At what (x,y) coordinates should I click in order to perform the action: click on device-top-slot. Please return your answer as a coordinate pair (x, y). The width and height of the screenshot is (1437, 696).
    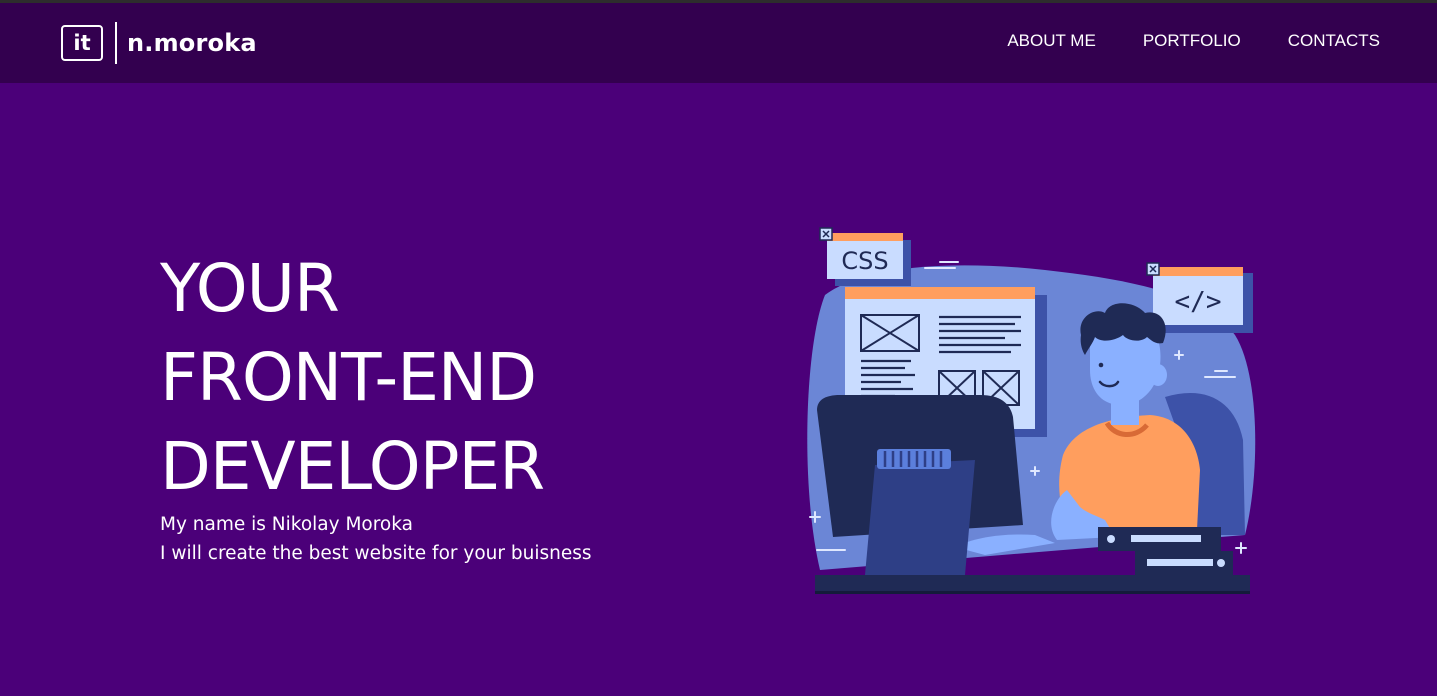
    Looking at the image, I should click on (1166, 538).